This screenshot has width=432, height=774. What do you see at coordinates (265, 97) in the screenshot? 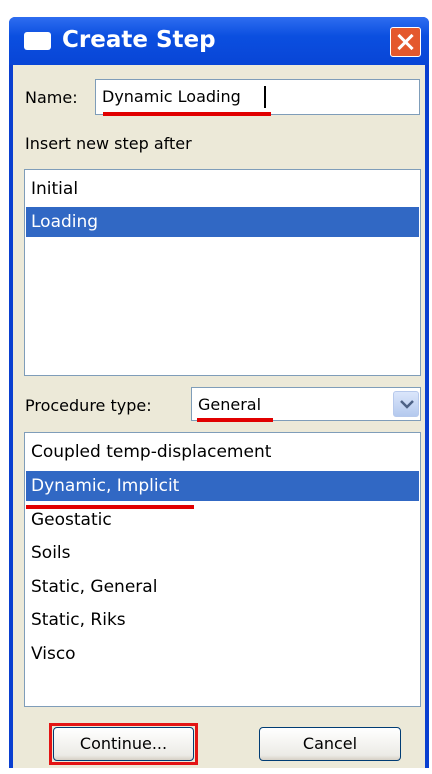
I see `text-cursor` at bounding box center [265, 97].